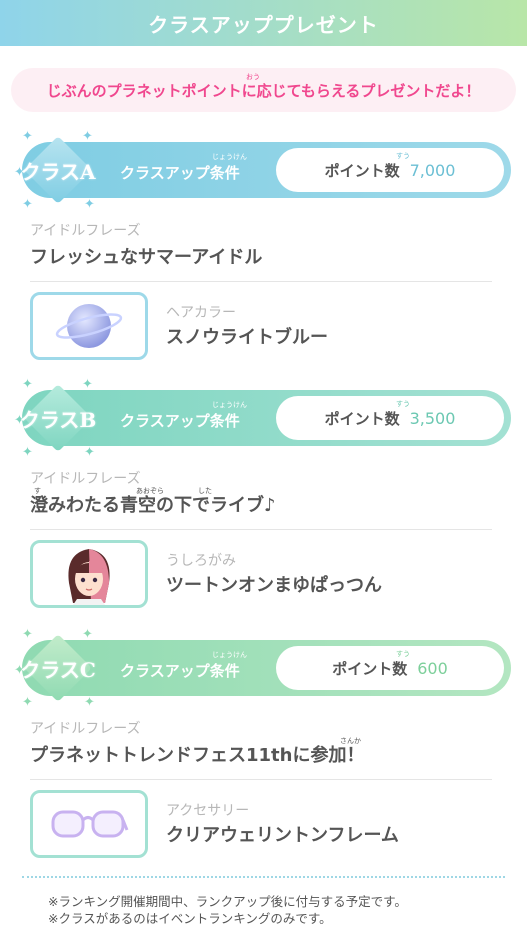 The width and height of the screenshot is (527, 929). Describe the element at coordinates (274, 585) in the screenshot. I see `item-name: ツートンオンまゆぱっつん` at that location.